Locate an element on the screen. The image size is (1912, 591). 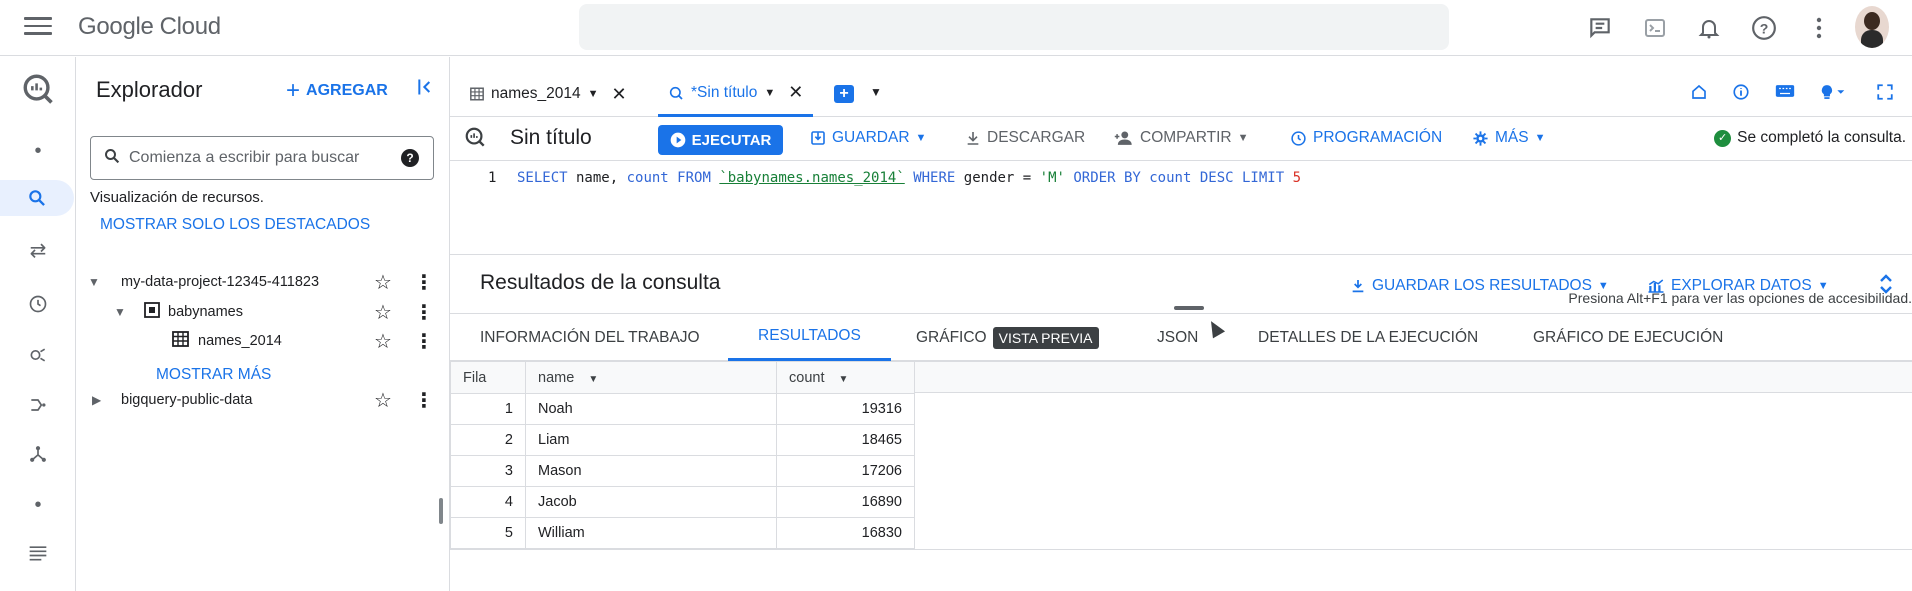
tree-item-table: names_2014 ☆ ⋮ is located at coordinates (263, 341).